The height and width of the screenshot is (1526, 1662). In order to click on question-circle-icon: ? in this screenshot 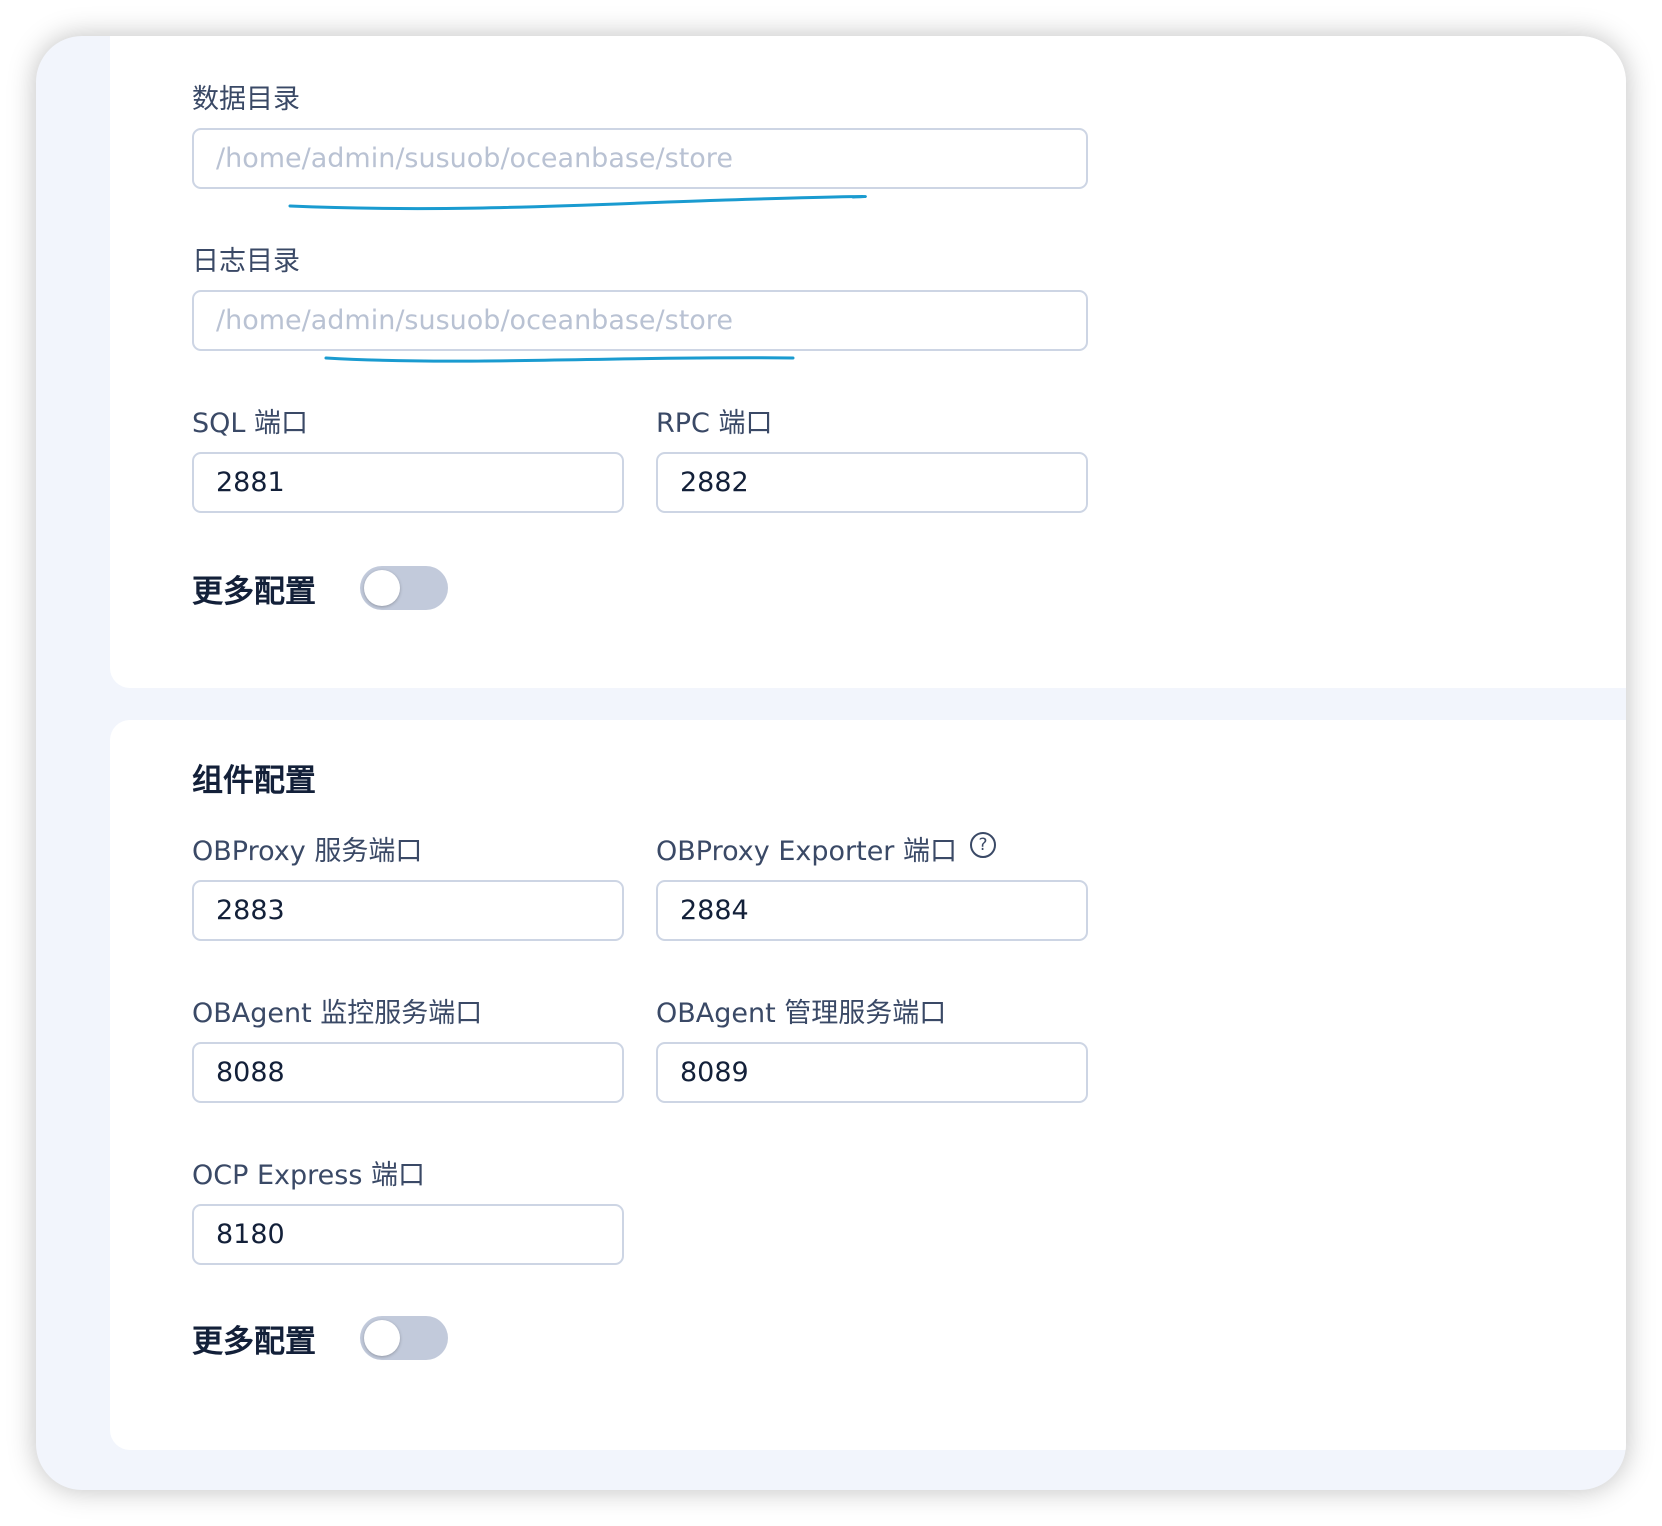, I will do `click(983, 845)`.